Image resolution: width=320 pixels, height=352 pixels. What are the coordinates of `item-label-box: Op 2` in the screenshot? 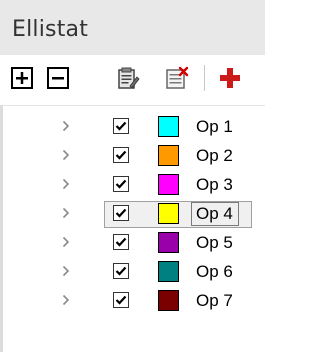 It's located at (215, 156).